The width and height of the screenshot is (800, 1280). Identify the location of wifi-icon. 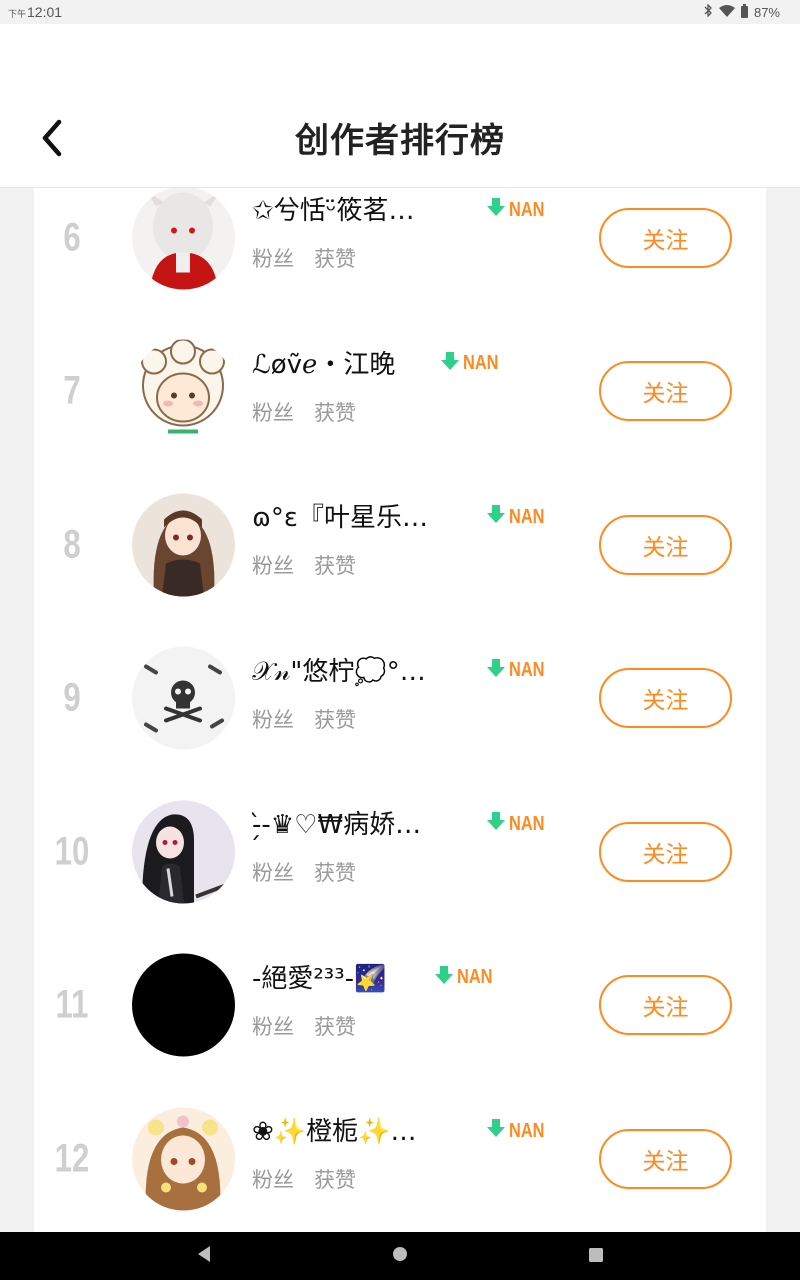
(726, 12).